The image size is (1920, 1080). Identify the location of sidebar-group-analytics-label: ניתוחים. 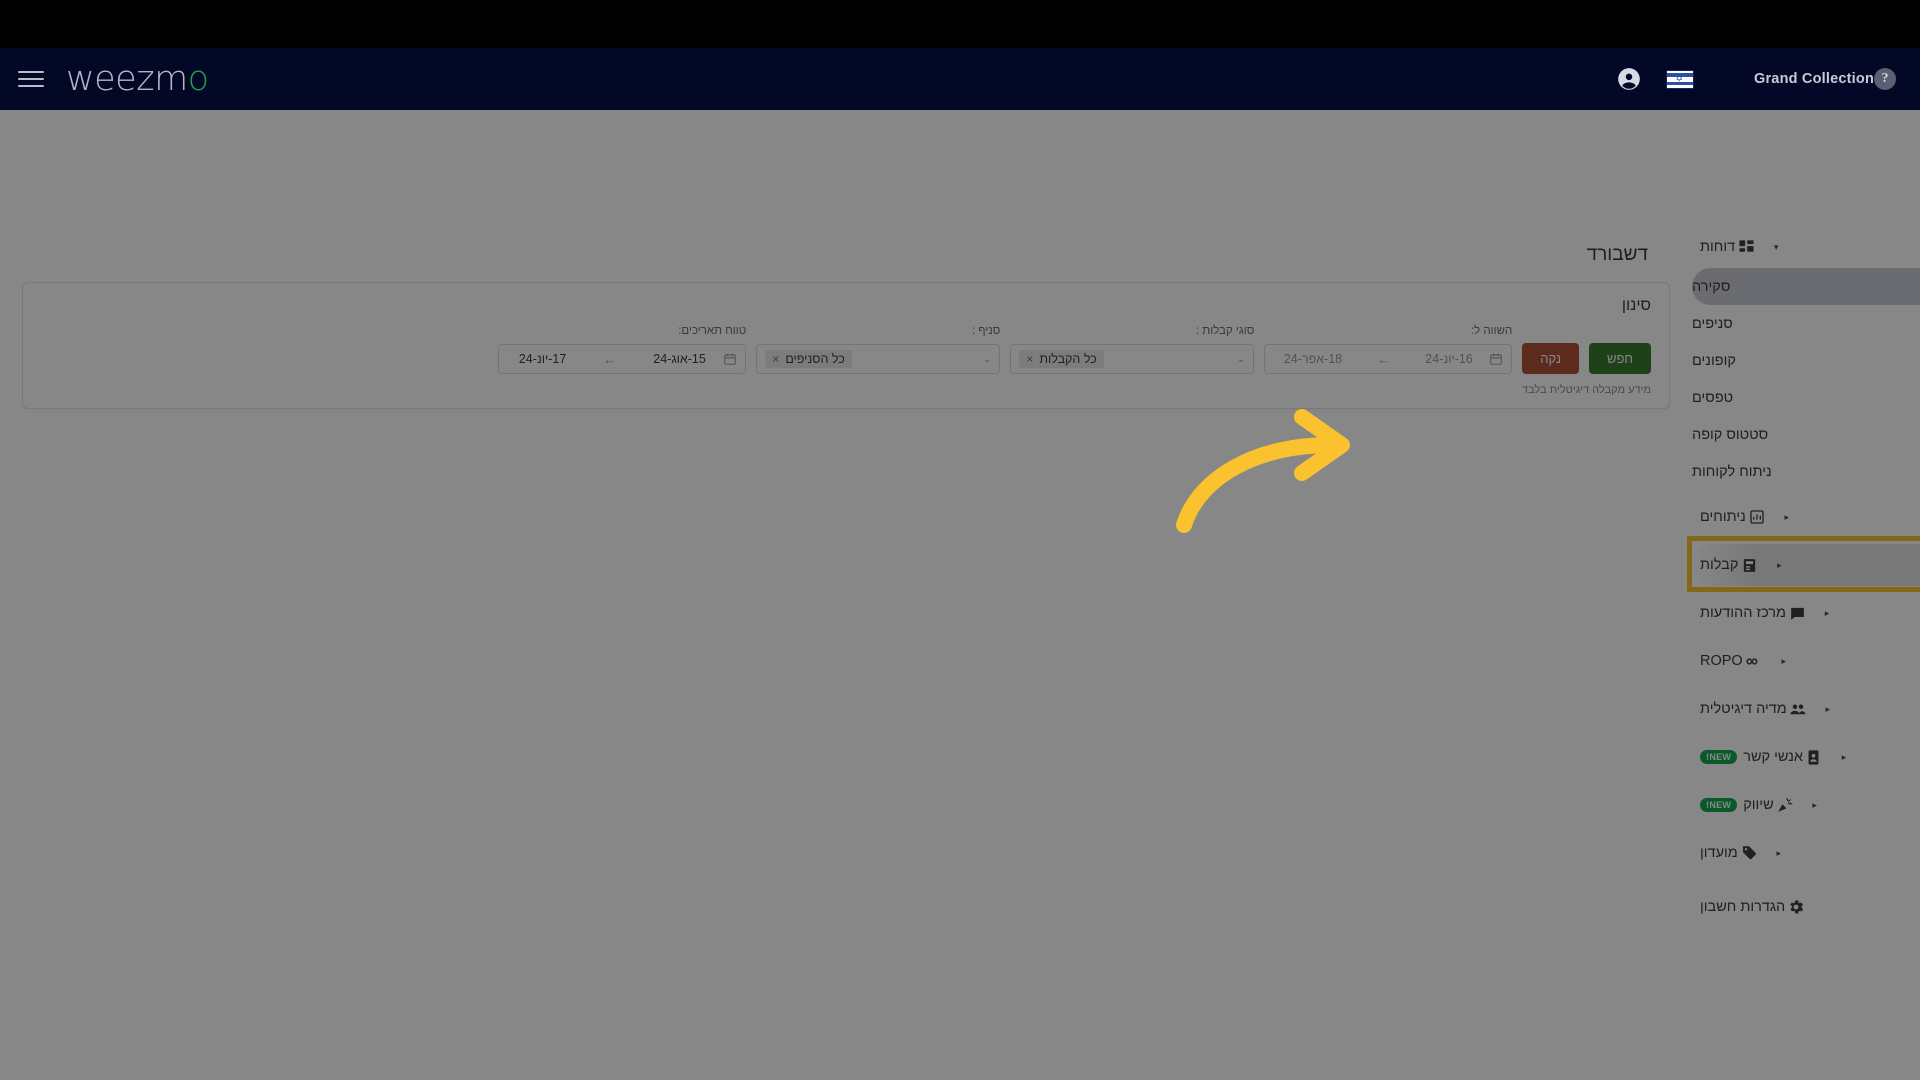
(1723, 517).